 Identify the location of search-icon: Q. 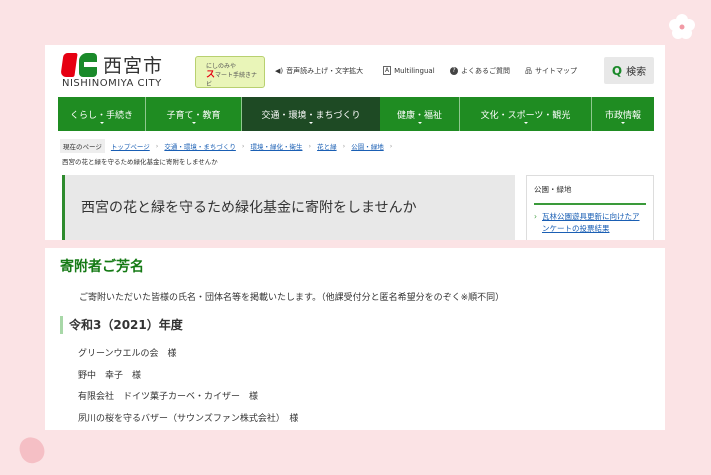
(617, 70).